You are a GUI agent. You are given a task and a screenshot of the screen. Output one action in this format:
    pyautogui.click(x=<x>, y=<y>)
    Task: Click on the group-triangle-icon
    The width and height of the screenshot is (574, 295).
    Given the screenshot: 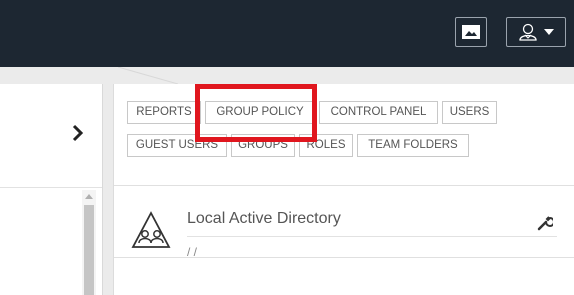 What is the action you would take?
    pyautogui.click(x=151, y=229)
    